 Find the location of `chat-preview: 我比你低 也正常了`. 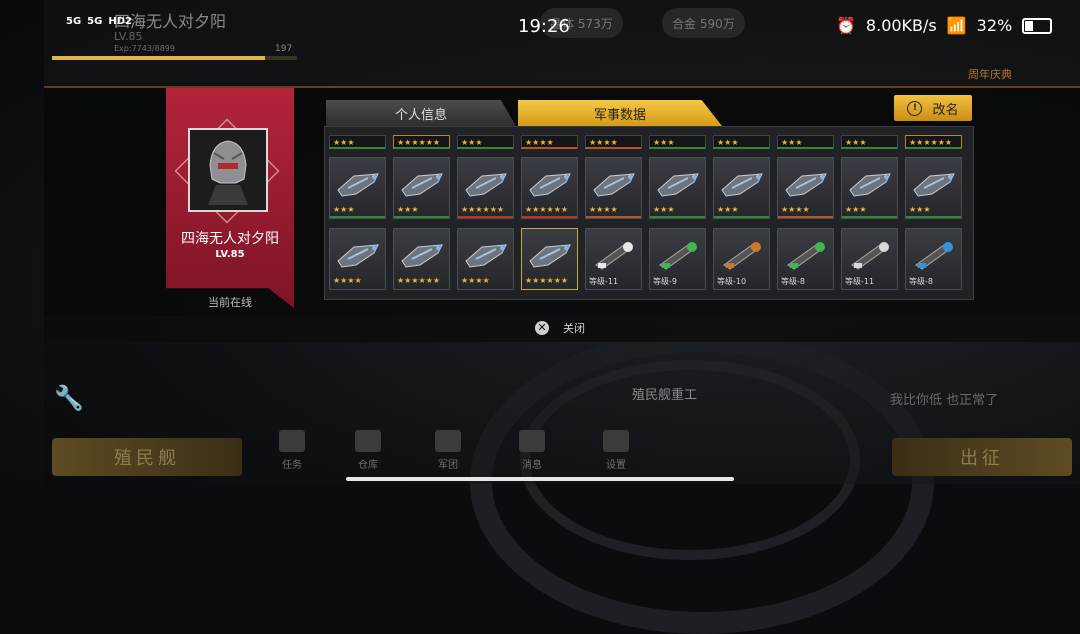

chat-preview: 我比你低 也正常了 is located at coordinates (944, 398).